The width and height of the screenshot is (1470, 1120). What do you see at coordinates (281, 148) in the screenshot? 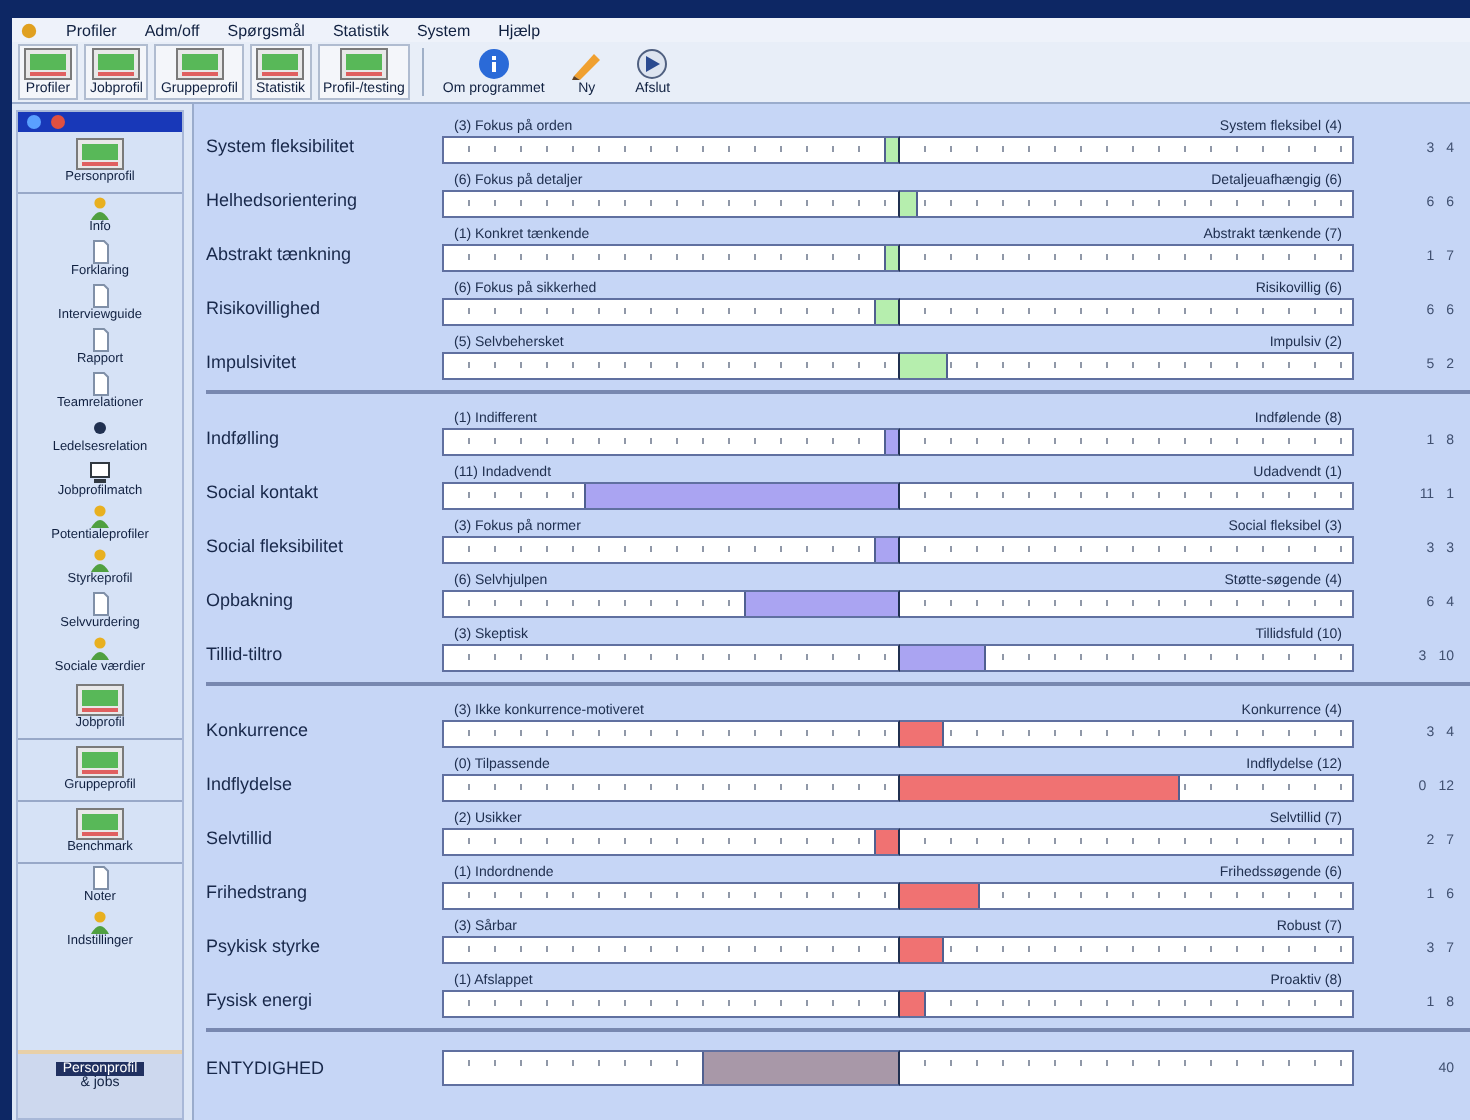
I see `trait-label: System fleksibilitet` at bounding box center [281, 148].